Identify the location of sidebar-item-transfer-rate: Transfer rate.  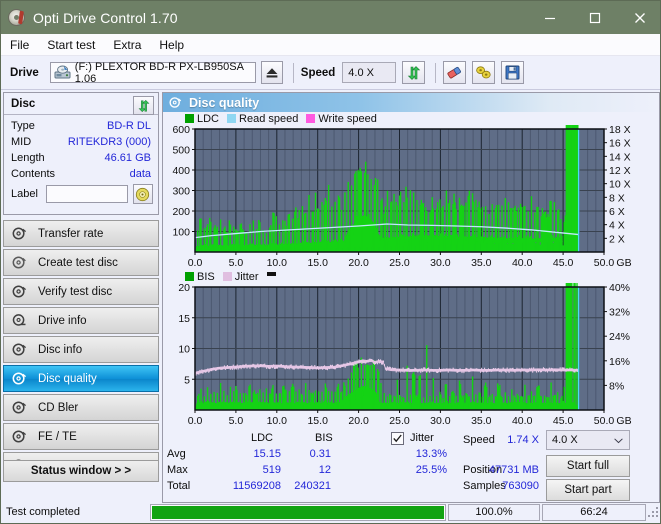
(81, 233).